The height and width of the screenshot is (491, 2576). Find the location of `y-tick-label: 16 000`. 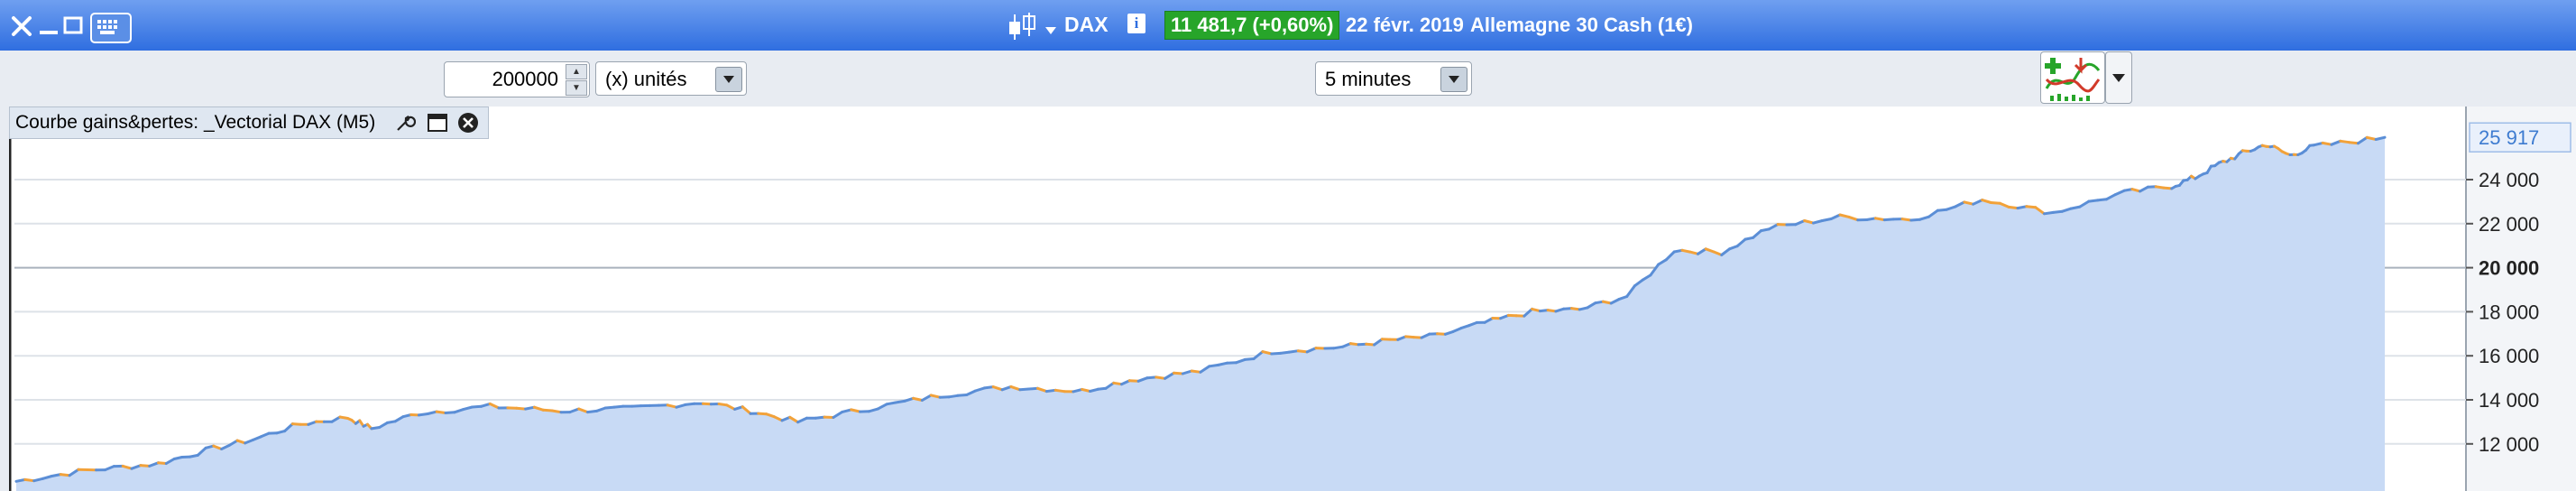

y-tick-label: 16 000 is located at coordinates (2509, 356).